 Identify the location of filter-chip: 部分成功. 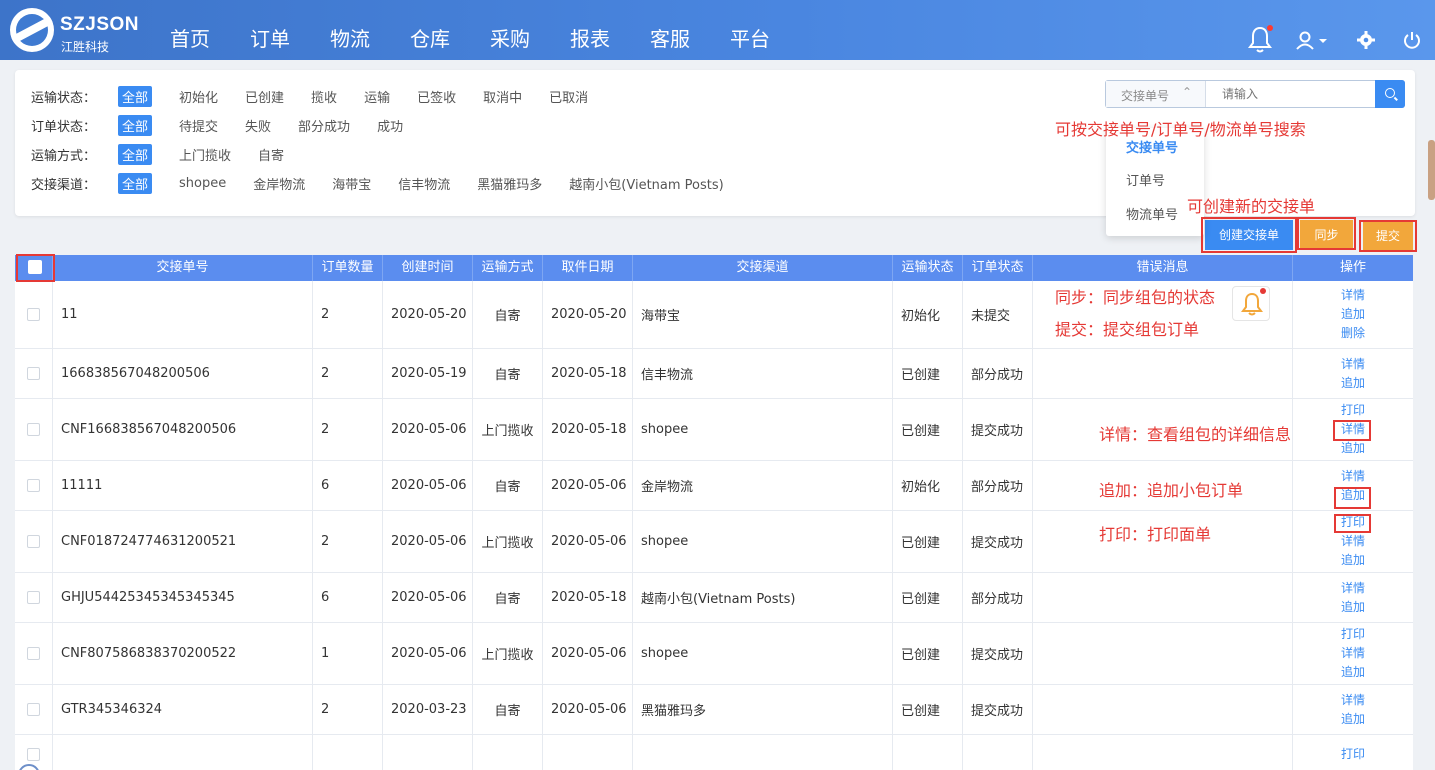
(324, 125).